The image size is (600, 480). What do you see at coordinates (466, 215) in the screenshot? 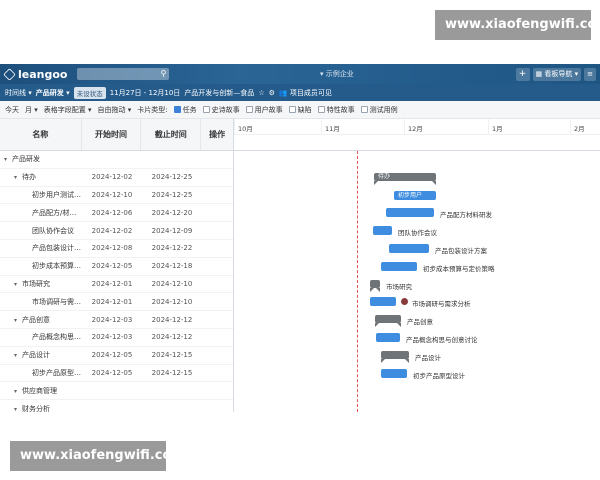
I see `bar-label: 产品配方材料研发` at bounding box center [466, 215].